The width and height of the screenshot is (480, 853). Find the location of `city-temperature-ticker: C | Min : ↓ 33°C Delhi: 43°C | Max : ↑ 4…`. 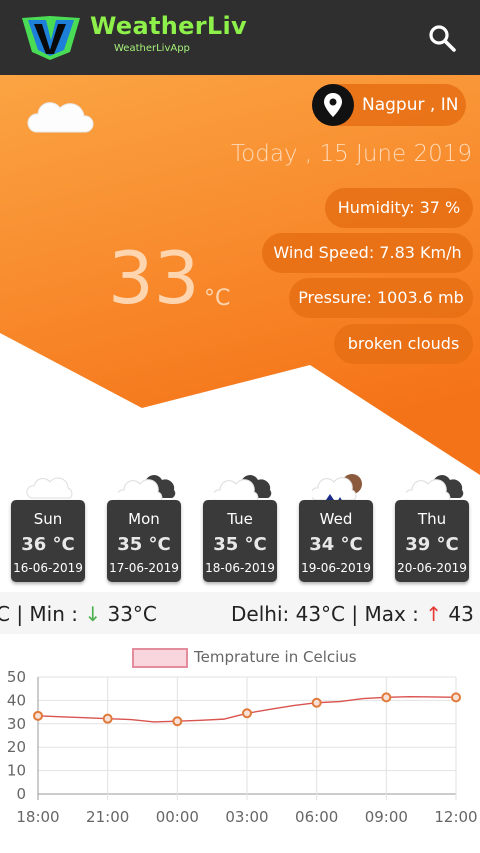

city-temperature-ticker: C | Min : ↓ 33°C Delhi: 43°C | Max : ↑ 4… is located at coordinates (240, 613).